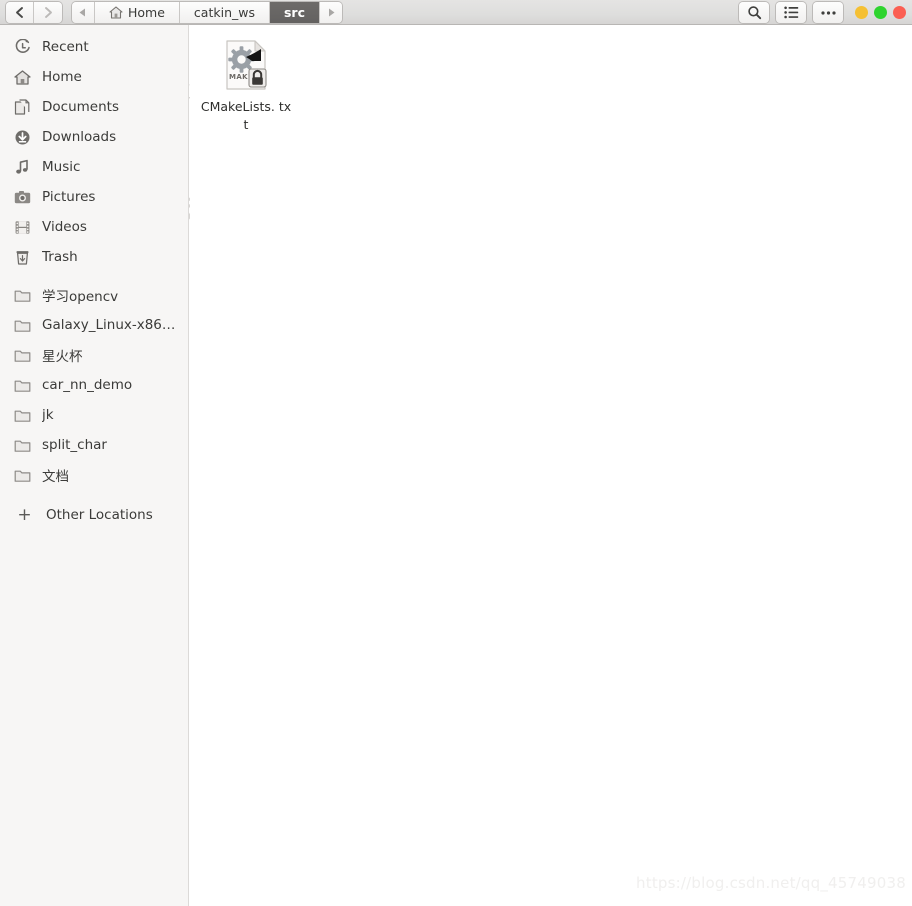  What do you see at coordinates (24, 514) in the screenshot?
I see `plus-icon: +` at bounding box center [24, 514].